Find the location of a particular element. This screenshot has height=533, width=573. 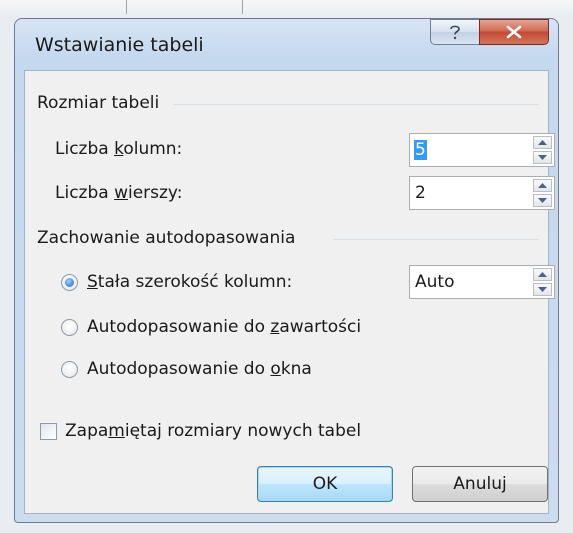

columns-label-text: Liczba is located at coordinates (85, 149).